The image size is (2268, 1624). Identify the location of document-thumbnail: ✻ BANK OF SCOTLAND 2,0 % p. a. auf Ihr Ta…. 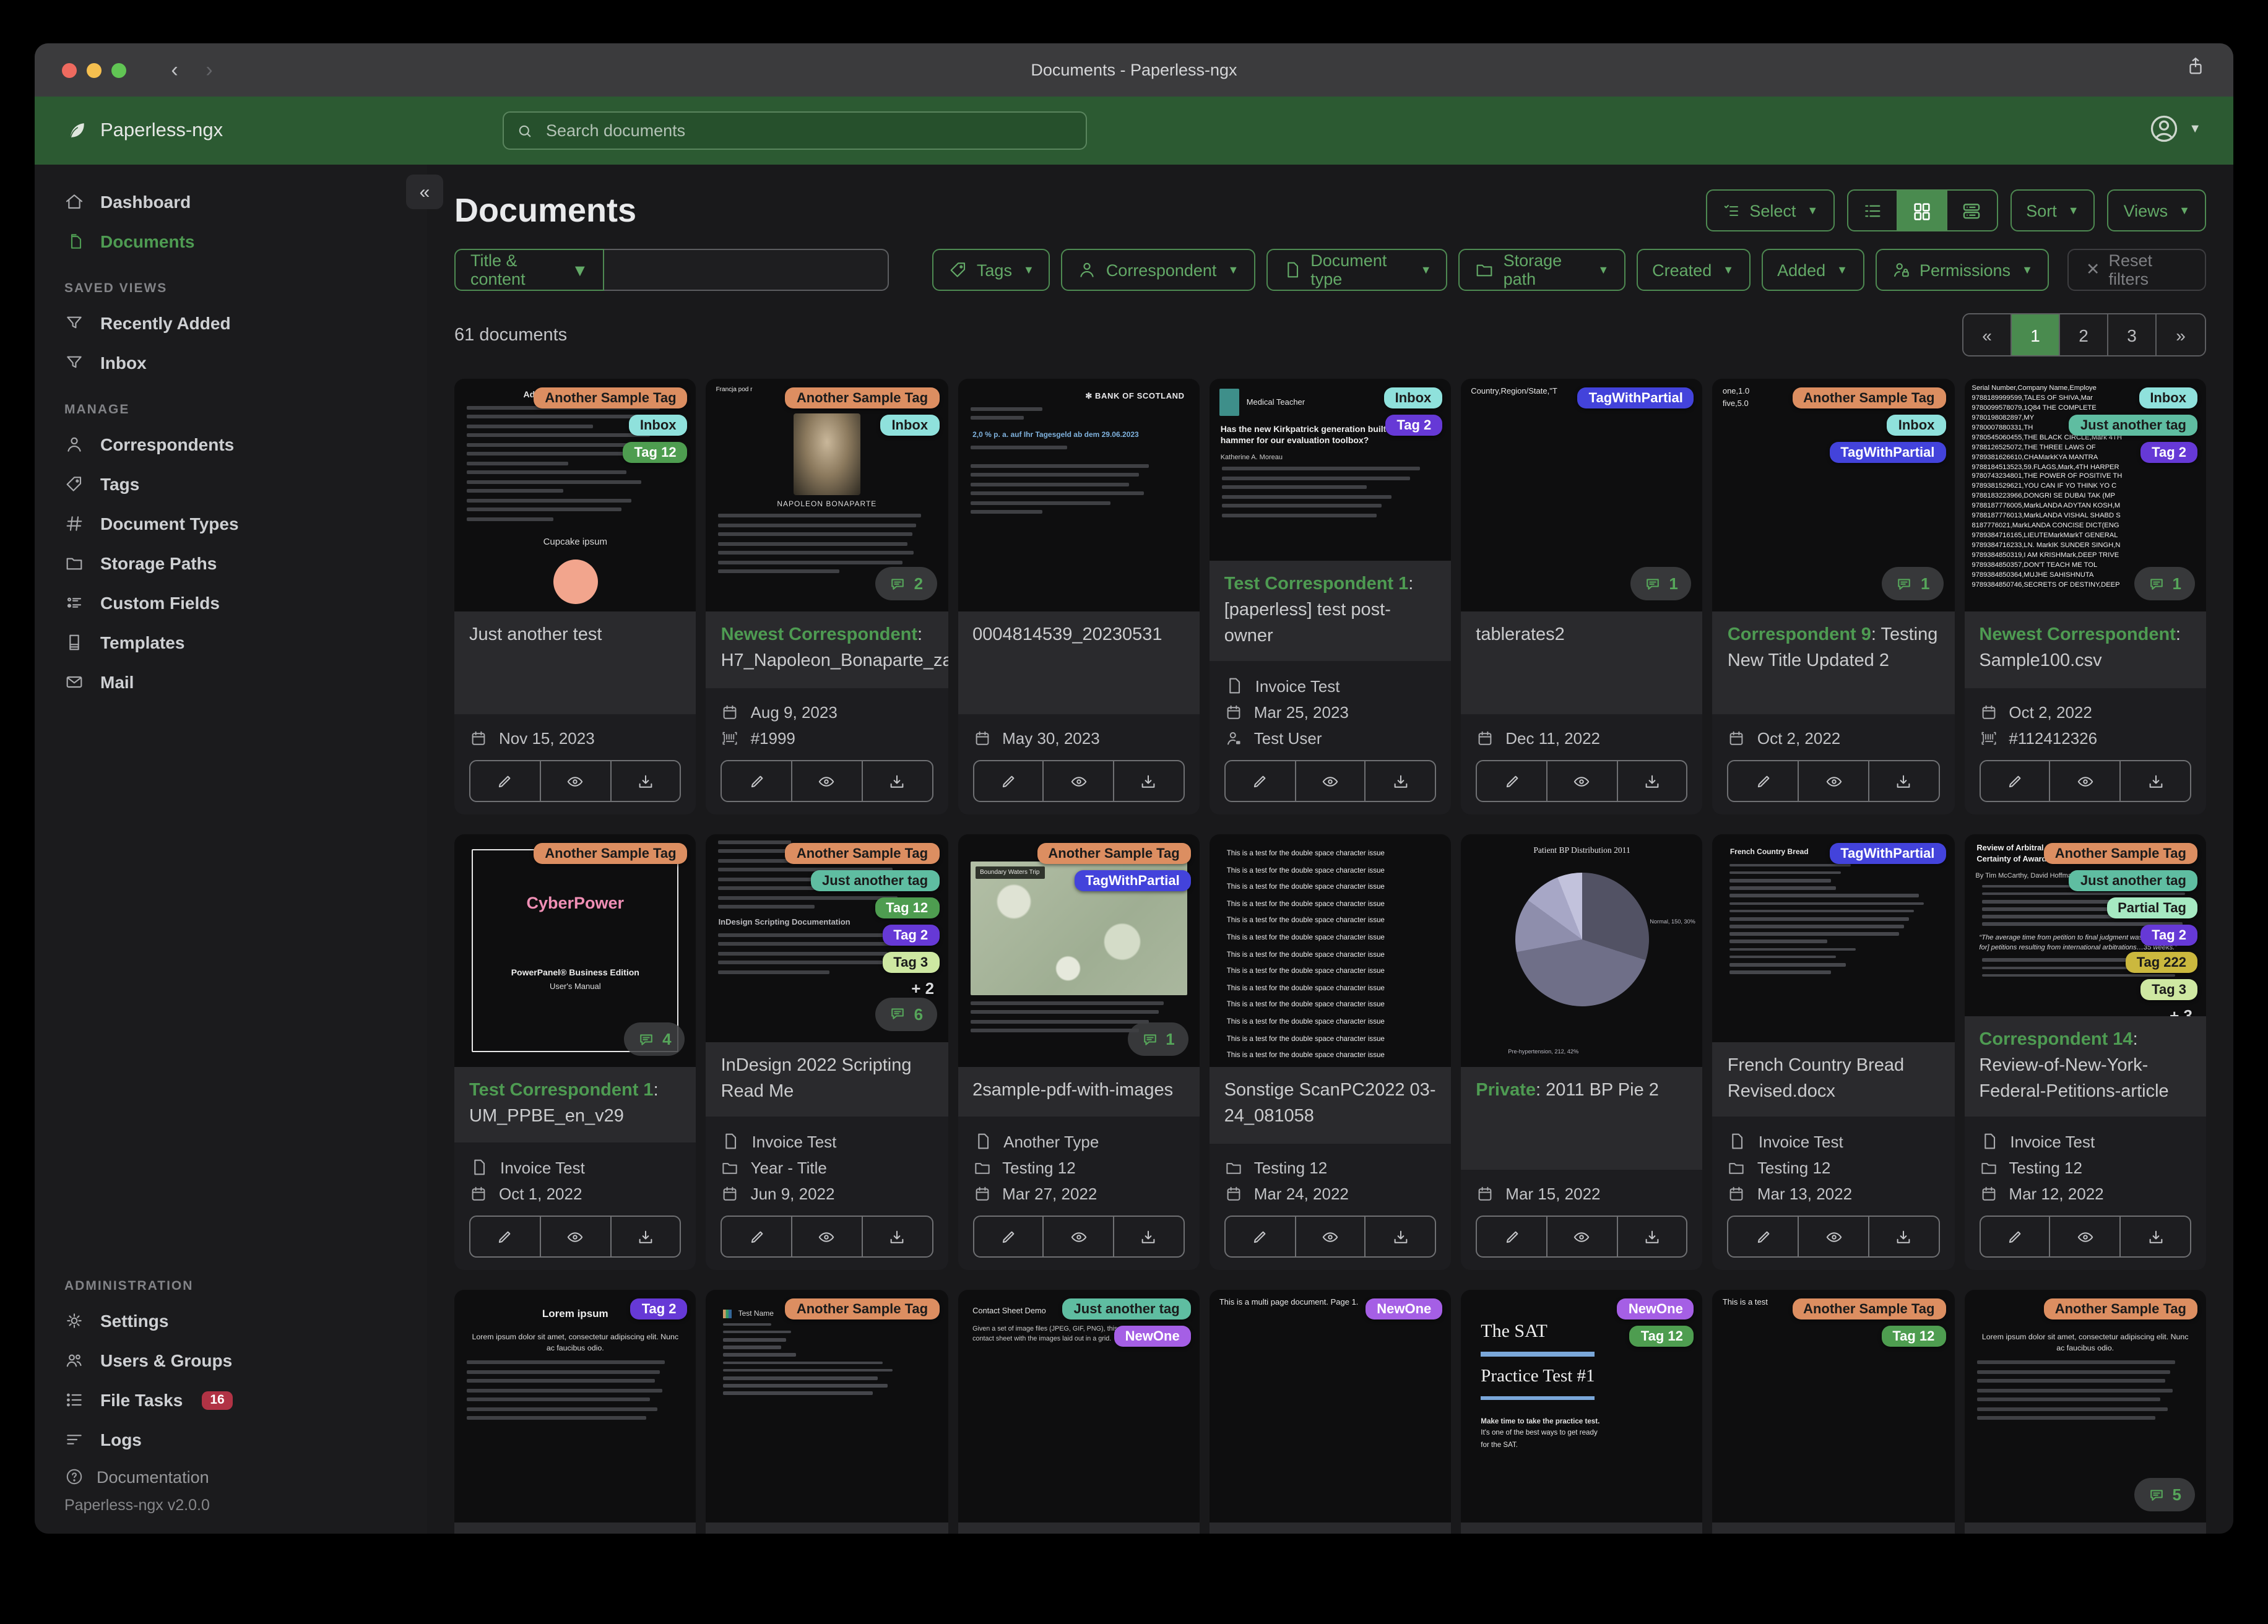
(1079, 495).